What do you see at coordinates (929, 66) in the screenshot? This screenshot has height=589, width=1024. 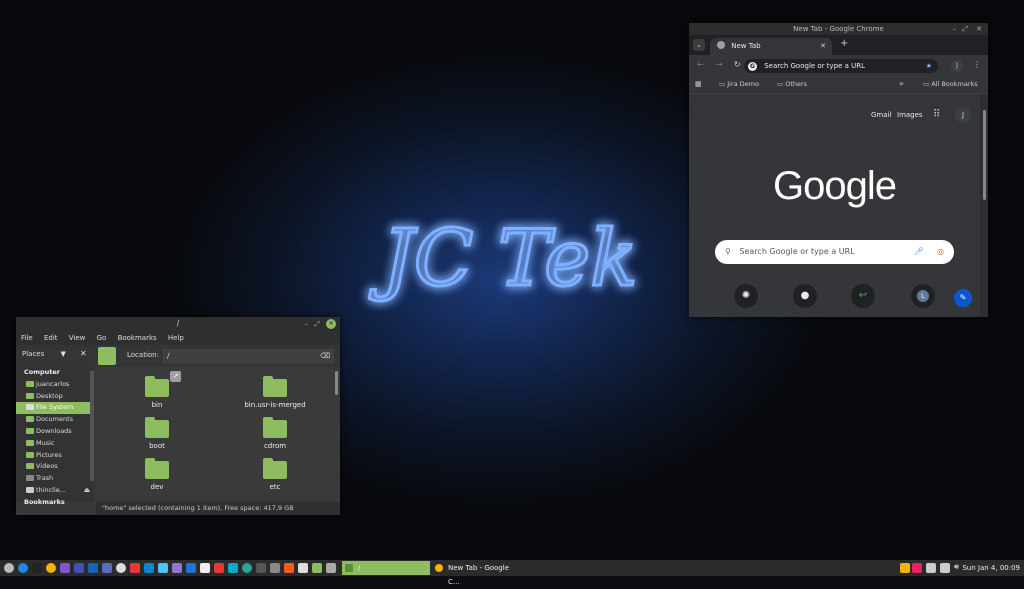 I see `bookmark-star-icon: ★` at bounding box center [929, 66].